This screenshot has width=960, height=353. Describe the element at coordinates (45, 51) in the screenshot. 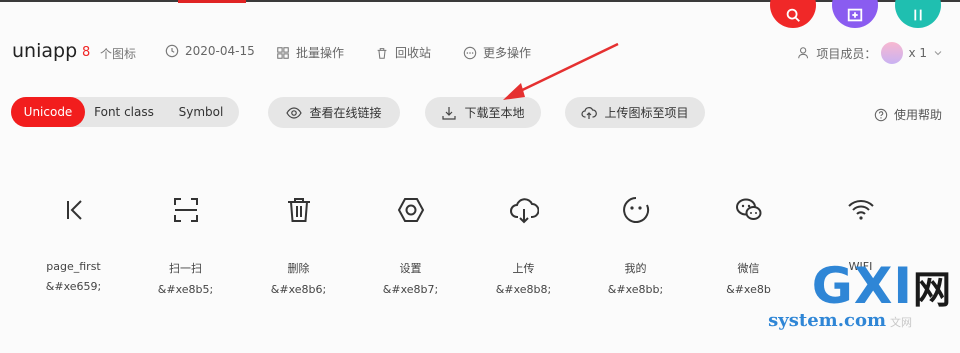

I see `project-title: uniapp` at that location.